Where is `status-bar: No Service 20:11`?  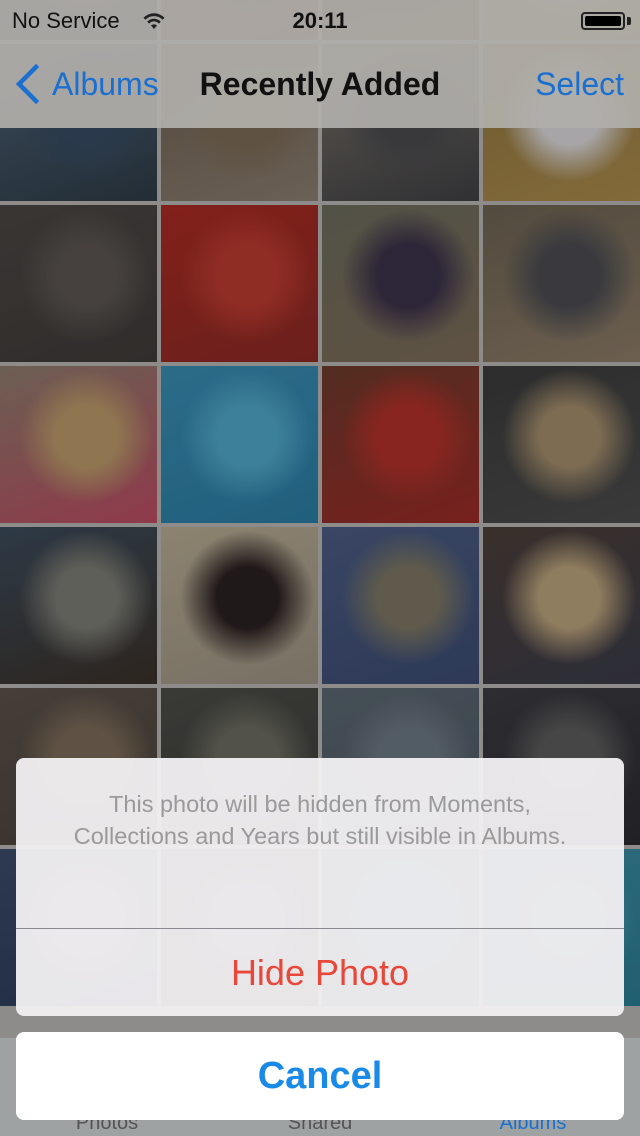 status-bar: No Service 20:11 is located at coordinates (320, 20).